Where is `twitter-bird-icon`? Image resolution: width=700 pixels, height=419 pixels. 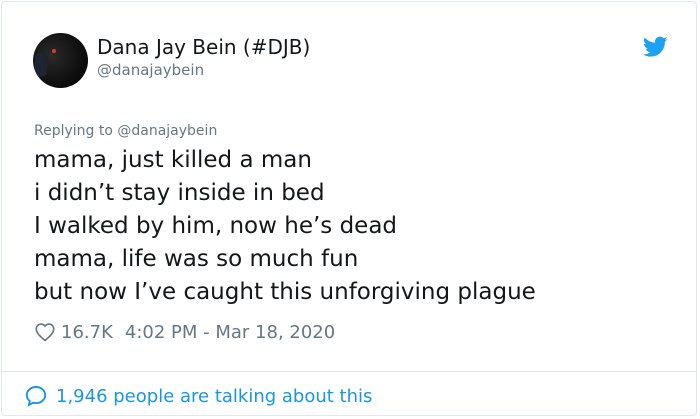 twitter-bird-icon is located at coordinates (655, 47).